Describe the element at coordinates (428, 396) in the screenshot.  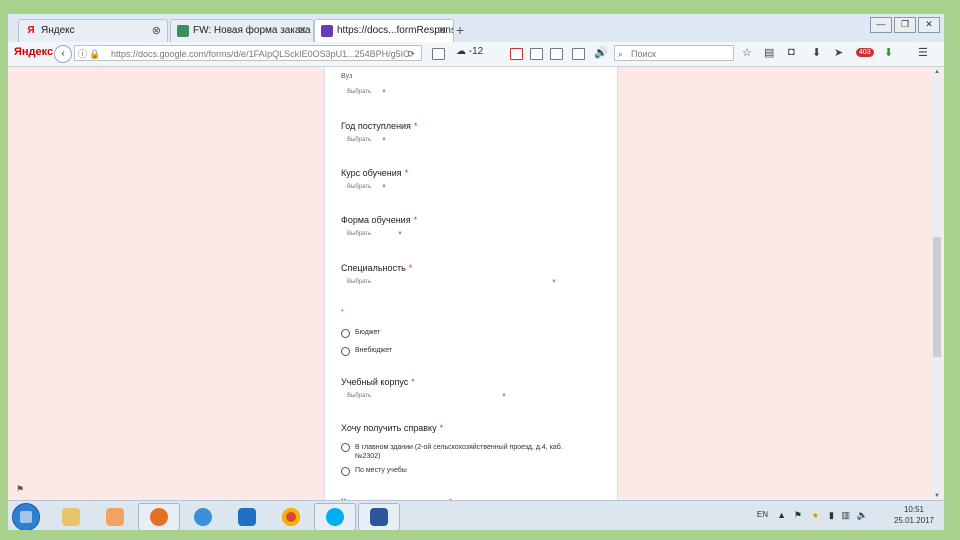
I see `building-dropdown: Выбрать ▼` at that location.